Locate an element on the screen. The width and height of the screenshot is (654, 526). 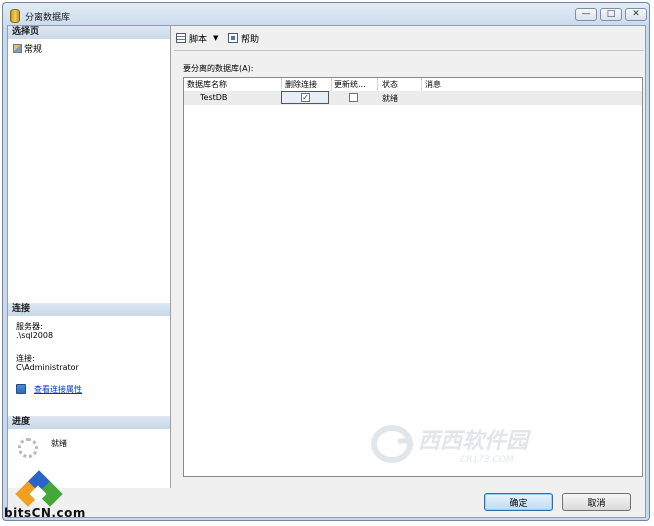
grid-header: 数据库名称 删除连接 更新统... 状态 消息 is located at coordinates (413, 85).